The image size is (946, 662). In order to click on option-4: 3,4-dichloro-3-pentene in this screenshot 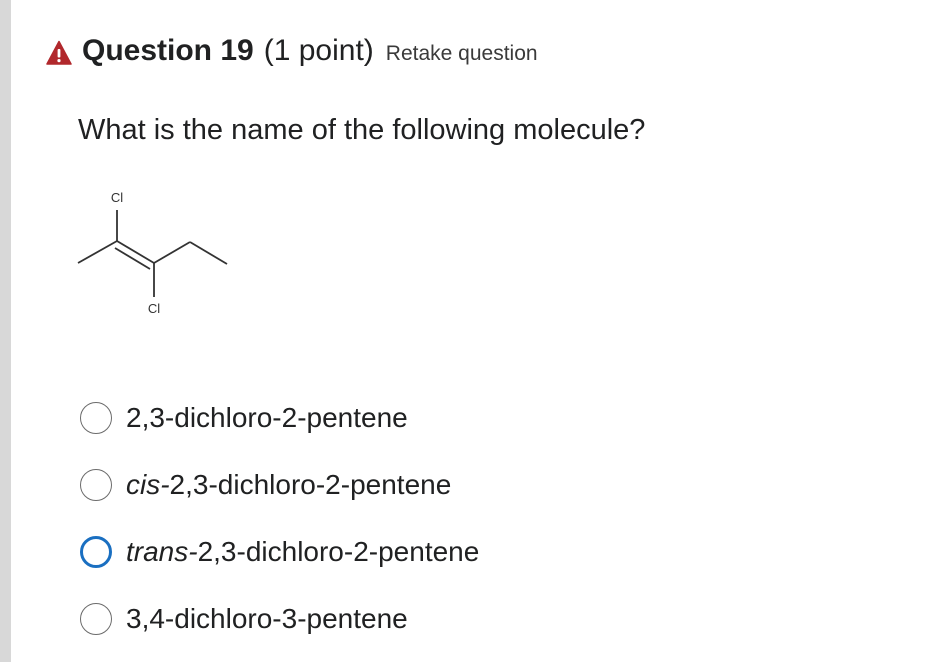, I will do `click(279, 618)`.